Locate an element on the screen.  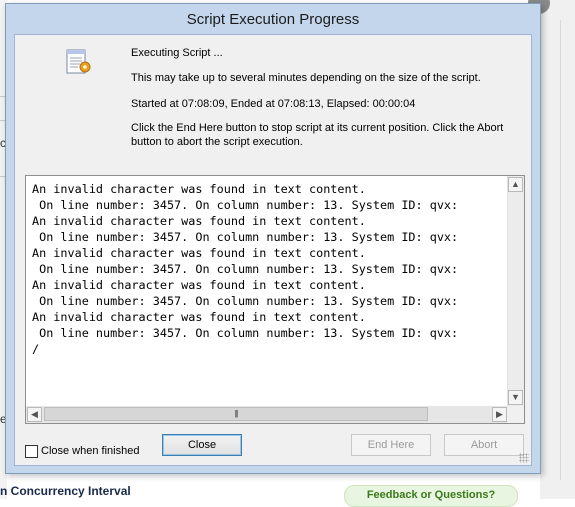
close-button: Close is located at coordinates (202, 445).